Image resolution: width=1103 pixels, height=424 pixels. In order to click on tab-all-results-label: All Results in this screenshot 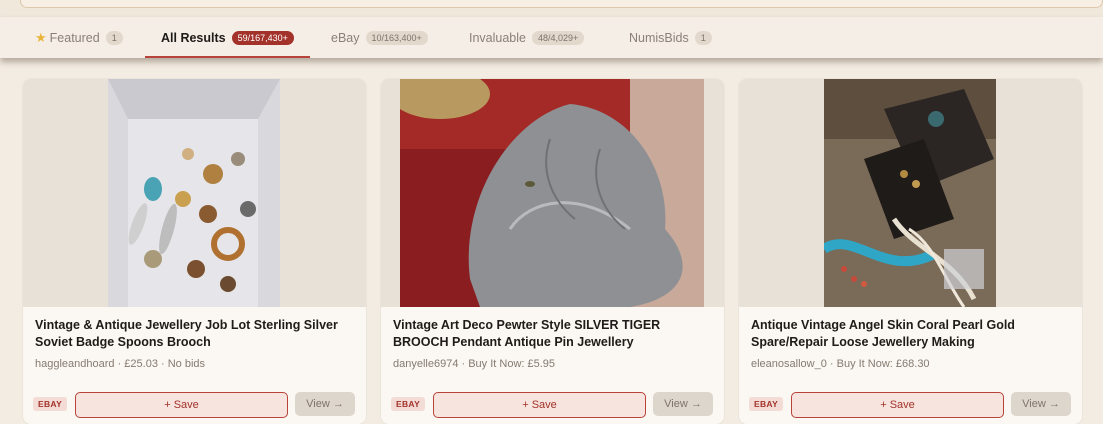, I will do `click(193, 37)`.